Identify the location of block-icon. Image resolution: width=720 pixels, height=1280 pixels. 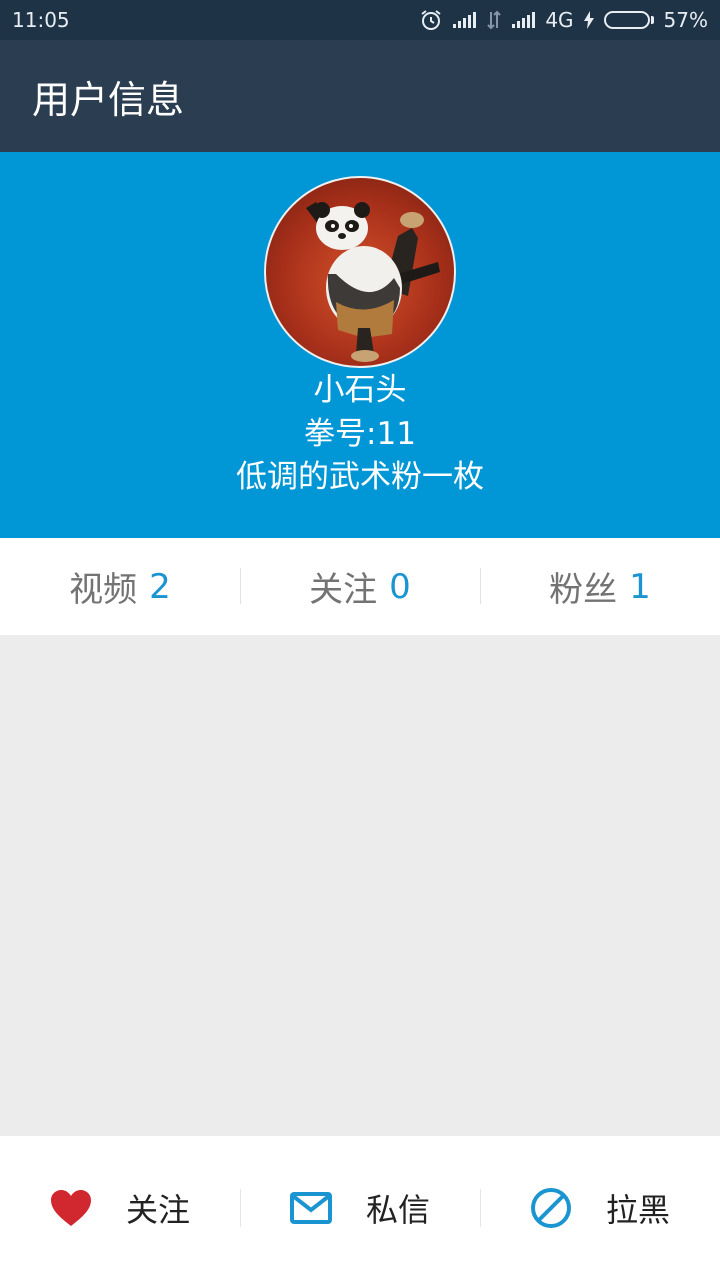
(550, 1208).